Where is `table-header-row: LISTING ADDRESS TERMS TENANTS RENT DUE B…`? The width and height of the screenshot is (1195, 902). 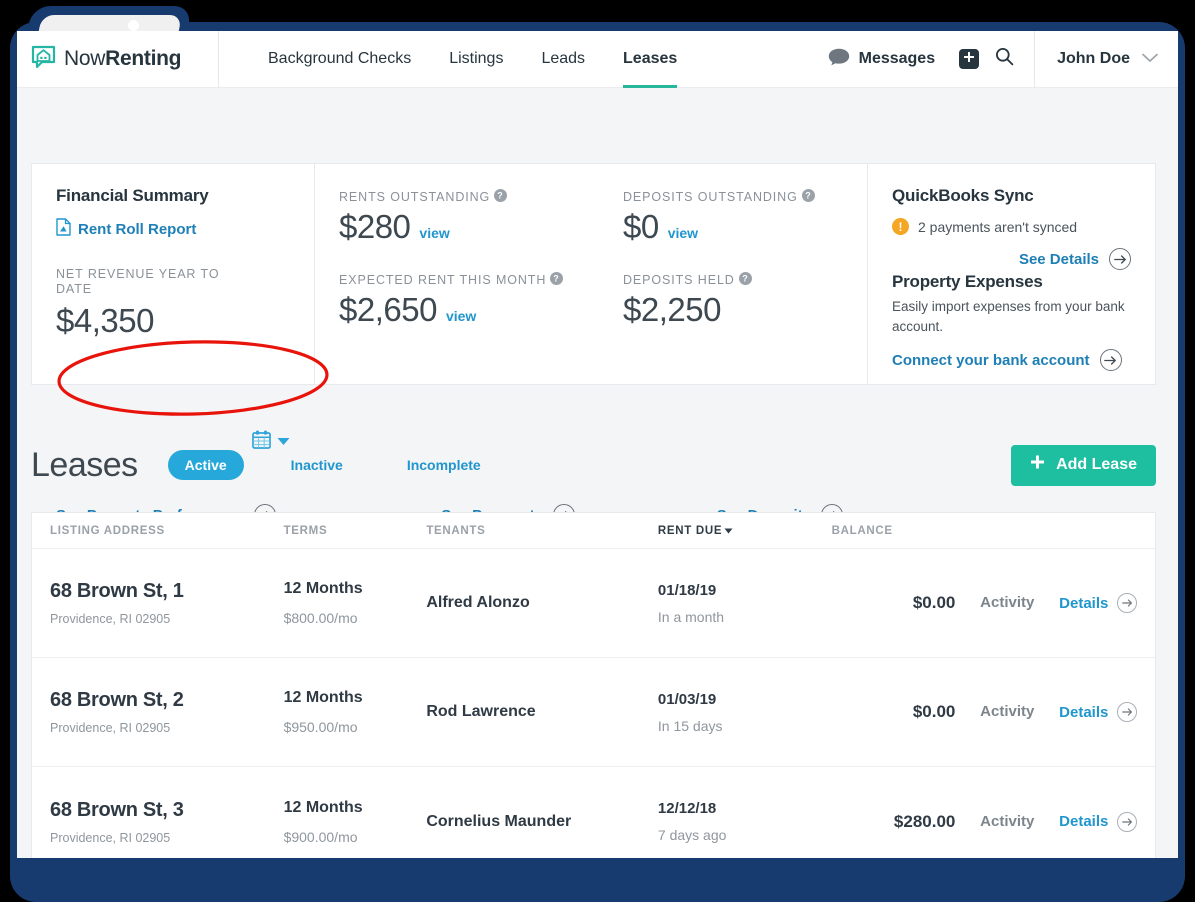
table-header-row: LISTING ADDRESS TERMS TENANTS RENT DUE B… is located at coordinates (593, 531).